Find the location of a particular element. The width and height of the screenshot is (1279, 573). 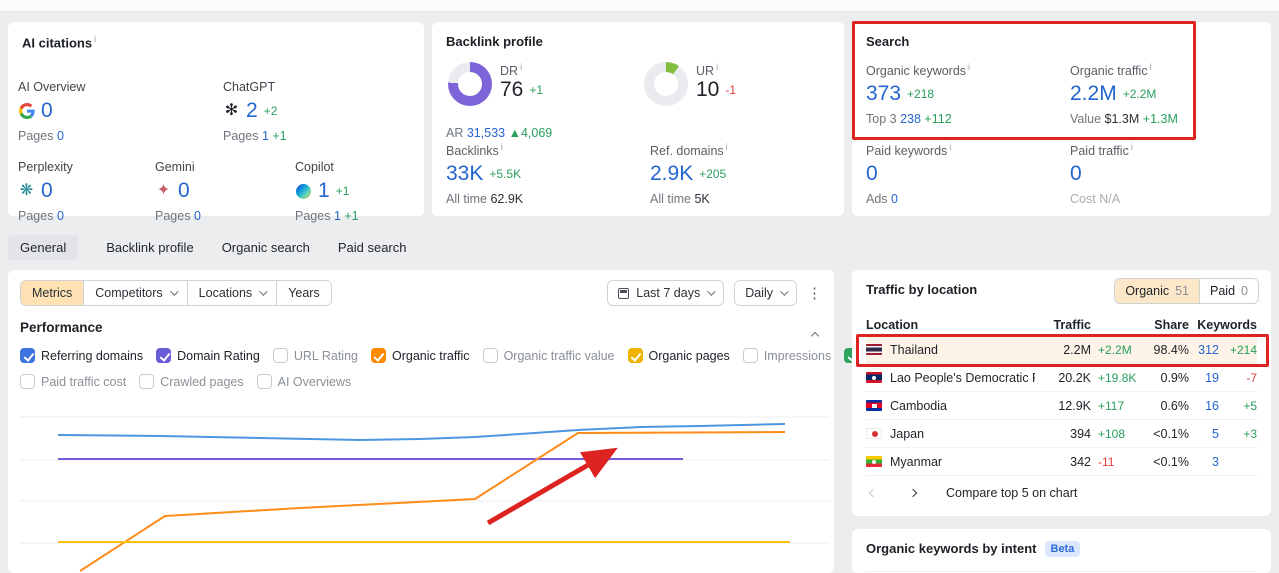

checkbox-organic-traffic-value: Organic traffic value is located at coordinates (548, 355).